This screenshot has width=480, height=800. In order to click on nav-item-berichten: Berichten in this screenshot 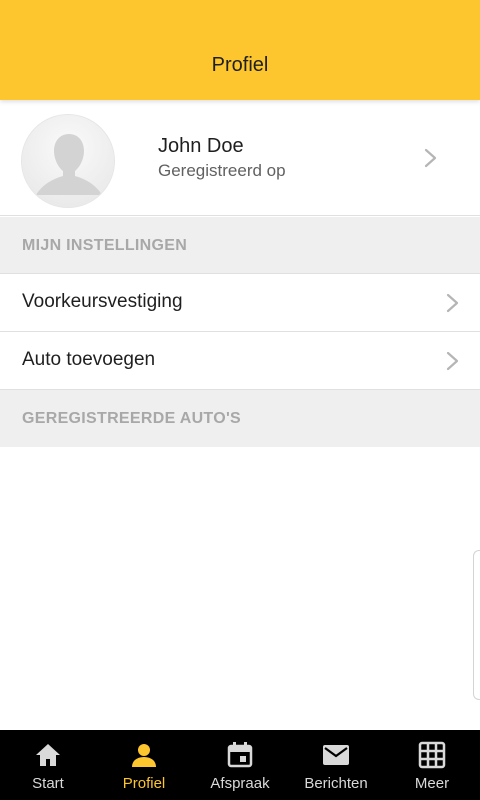, I will do `click(336, 765)`.